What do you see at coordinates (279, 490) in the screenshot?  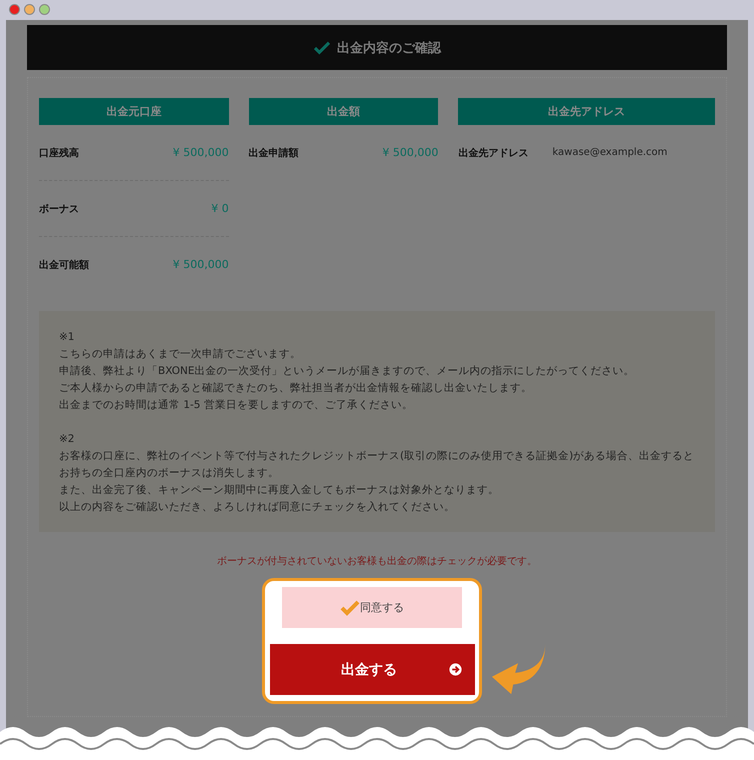 I see `note-text: また、出金完了後、キャンペーン期間中に再度入金してもボーナスは対象外となります。` at bounding box center [279, 490].